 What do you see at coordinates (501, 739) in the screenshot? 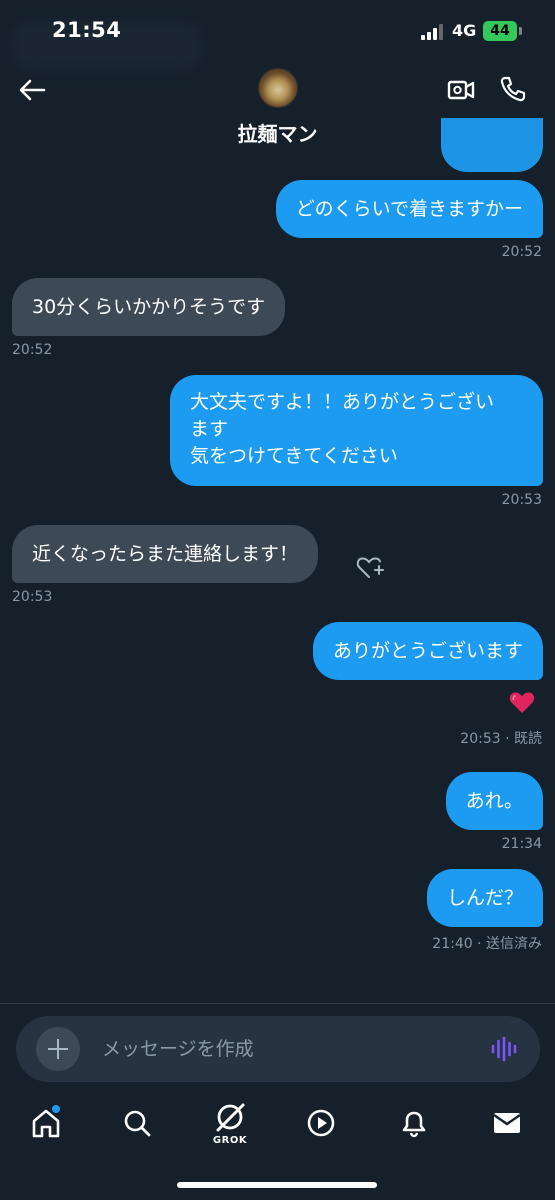
I see `message-read-status: 20:53 · 既読` at bounding box center [501, 739].